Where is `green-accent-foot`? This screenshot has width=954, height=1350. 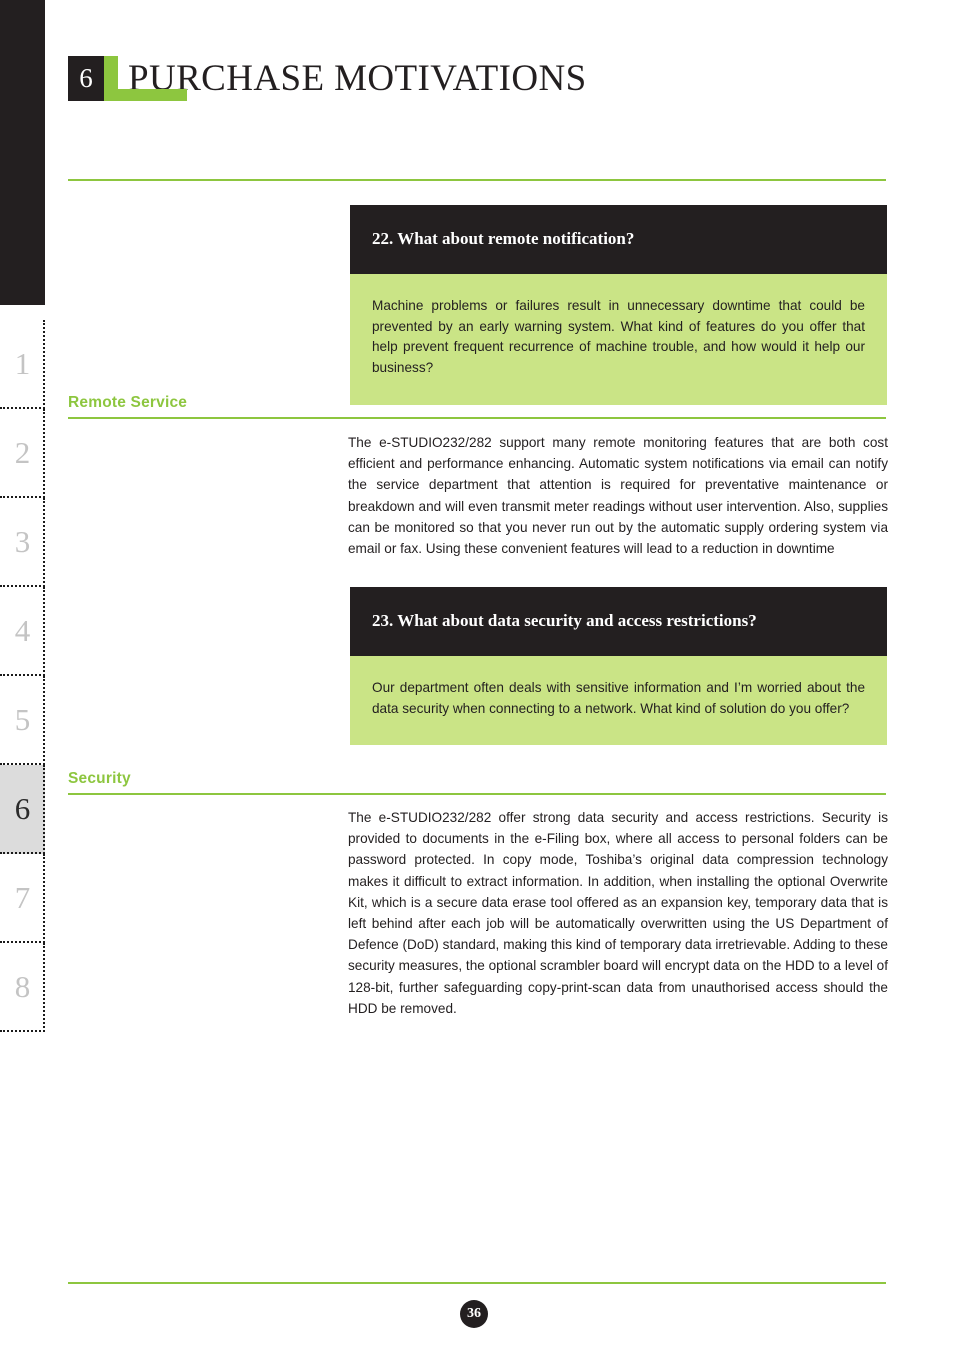 green-accent-foot is located at coordinates (145, 95).